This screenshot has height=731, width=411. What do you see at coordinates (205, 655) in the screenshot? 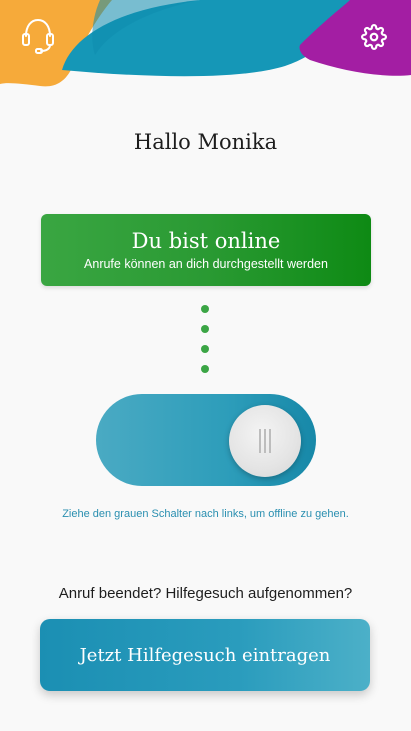
I see `submit-help-request-button: Jetzt Hilfegesuch eintragen` at bounding box center [205, 655].